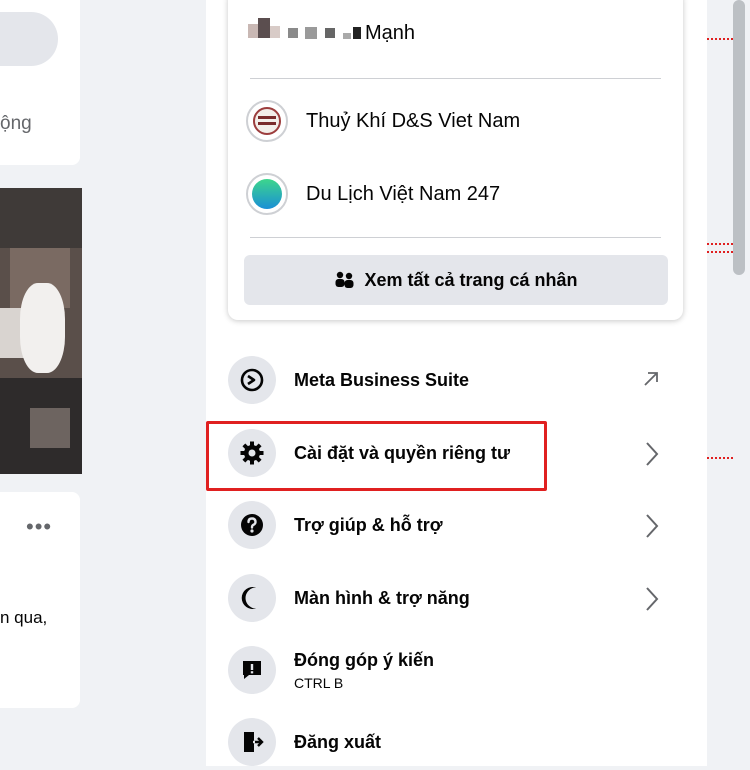  I want to click on more-options-icon: •••, so click(39, 527).